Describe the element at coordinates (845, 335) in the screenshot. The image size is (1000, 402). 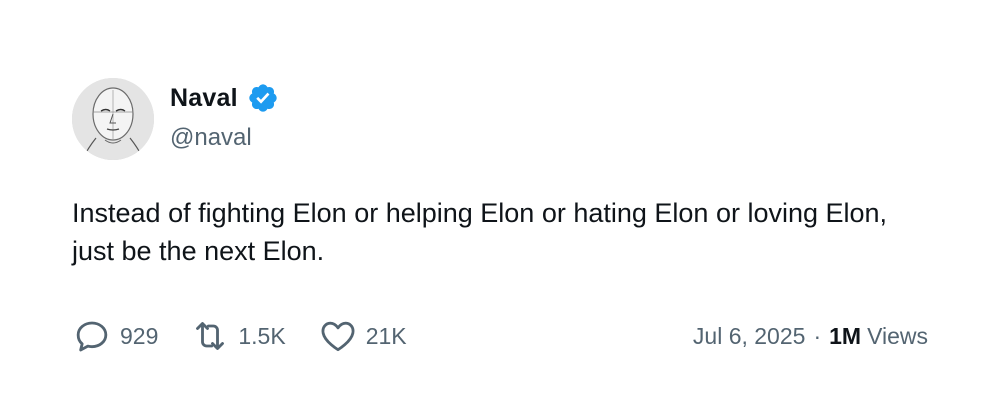
I see `views-count: 1M` at that location.